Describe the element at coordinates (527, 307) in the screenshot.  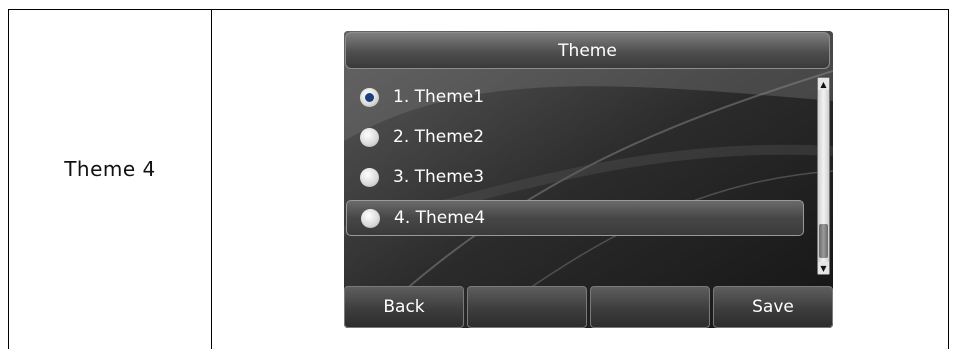
I see `softkey-2-button` at that location.